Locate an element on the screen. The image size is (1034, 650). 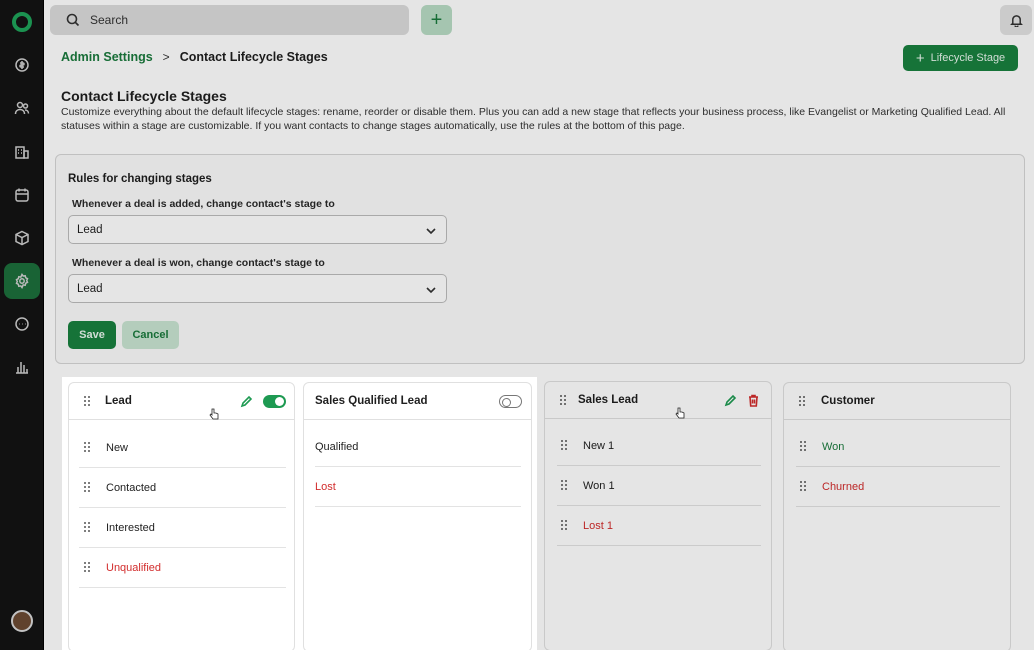
calendar-icon is located at coordinates (22, 195).